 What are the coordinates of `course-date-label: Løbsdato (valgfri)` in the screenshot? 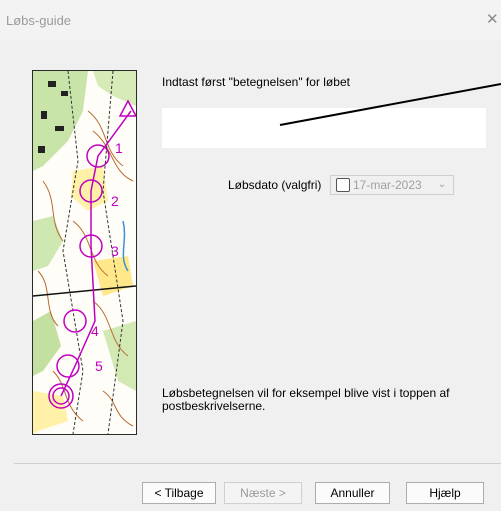 It's located at (275, 185).